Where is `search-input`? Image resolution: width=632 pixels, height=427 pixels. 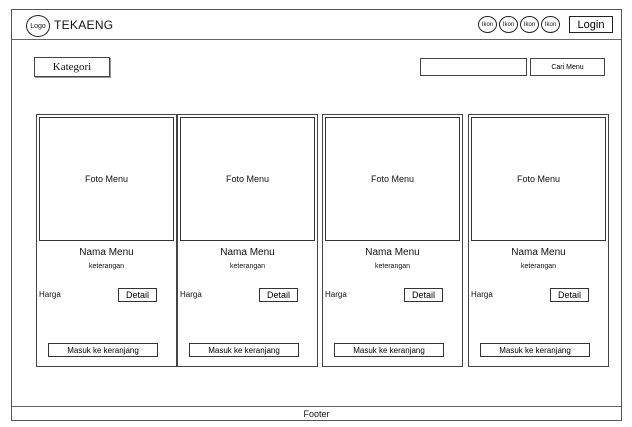 search-input is located at coordinates (473, 67).